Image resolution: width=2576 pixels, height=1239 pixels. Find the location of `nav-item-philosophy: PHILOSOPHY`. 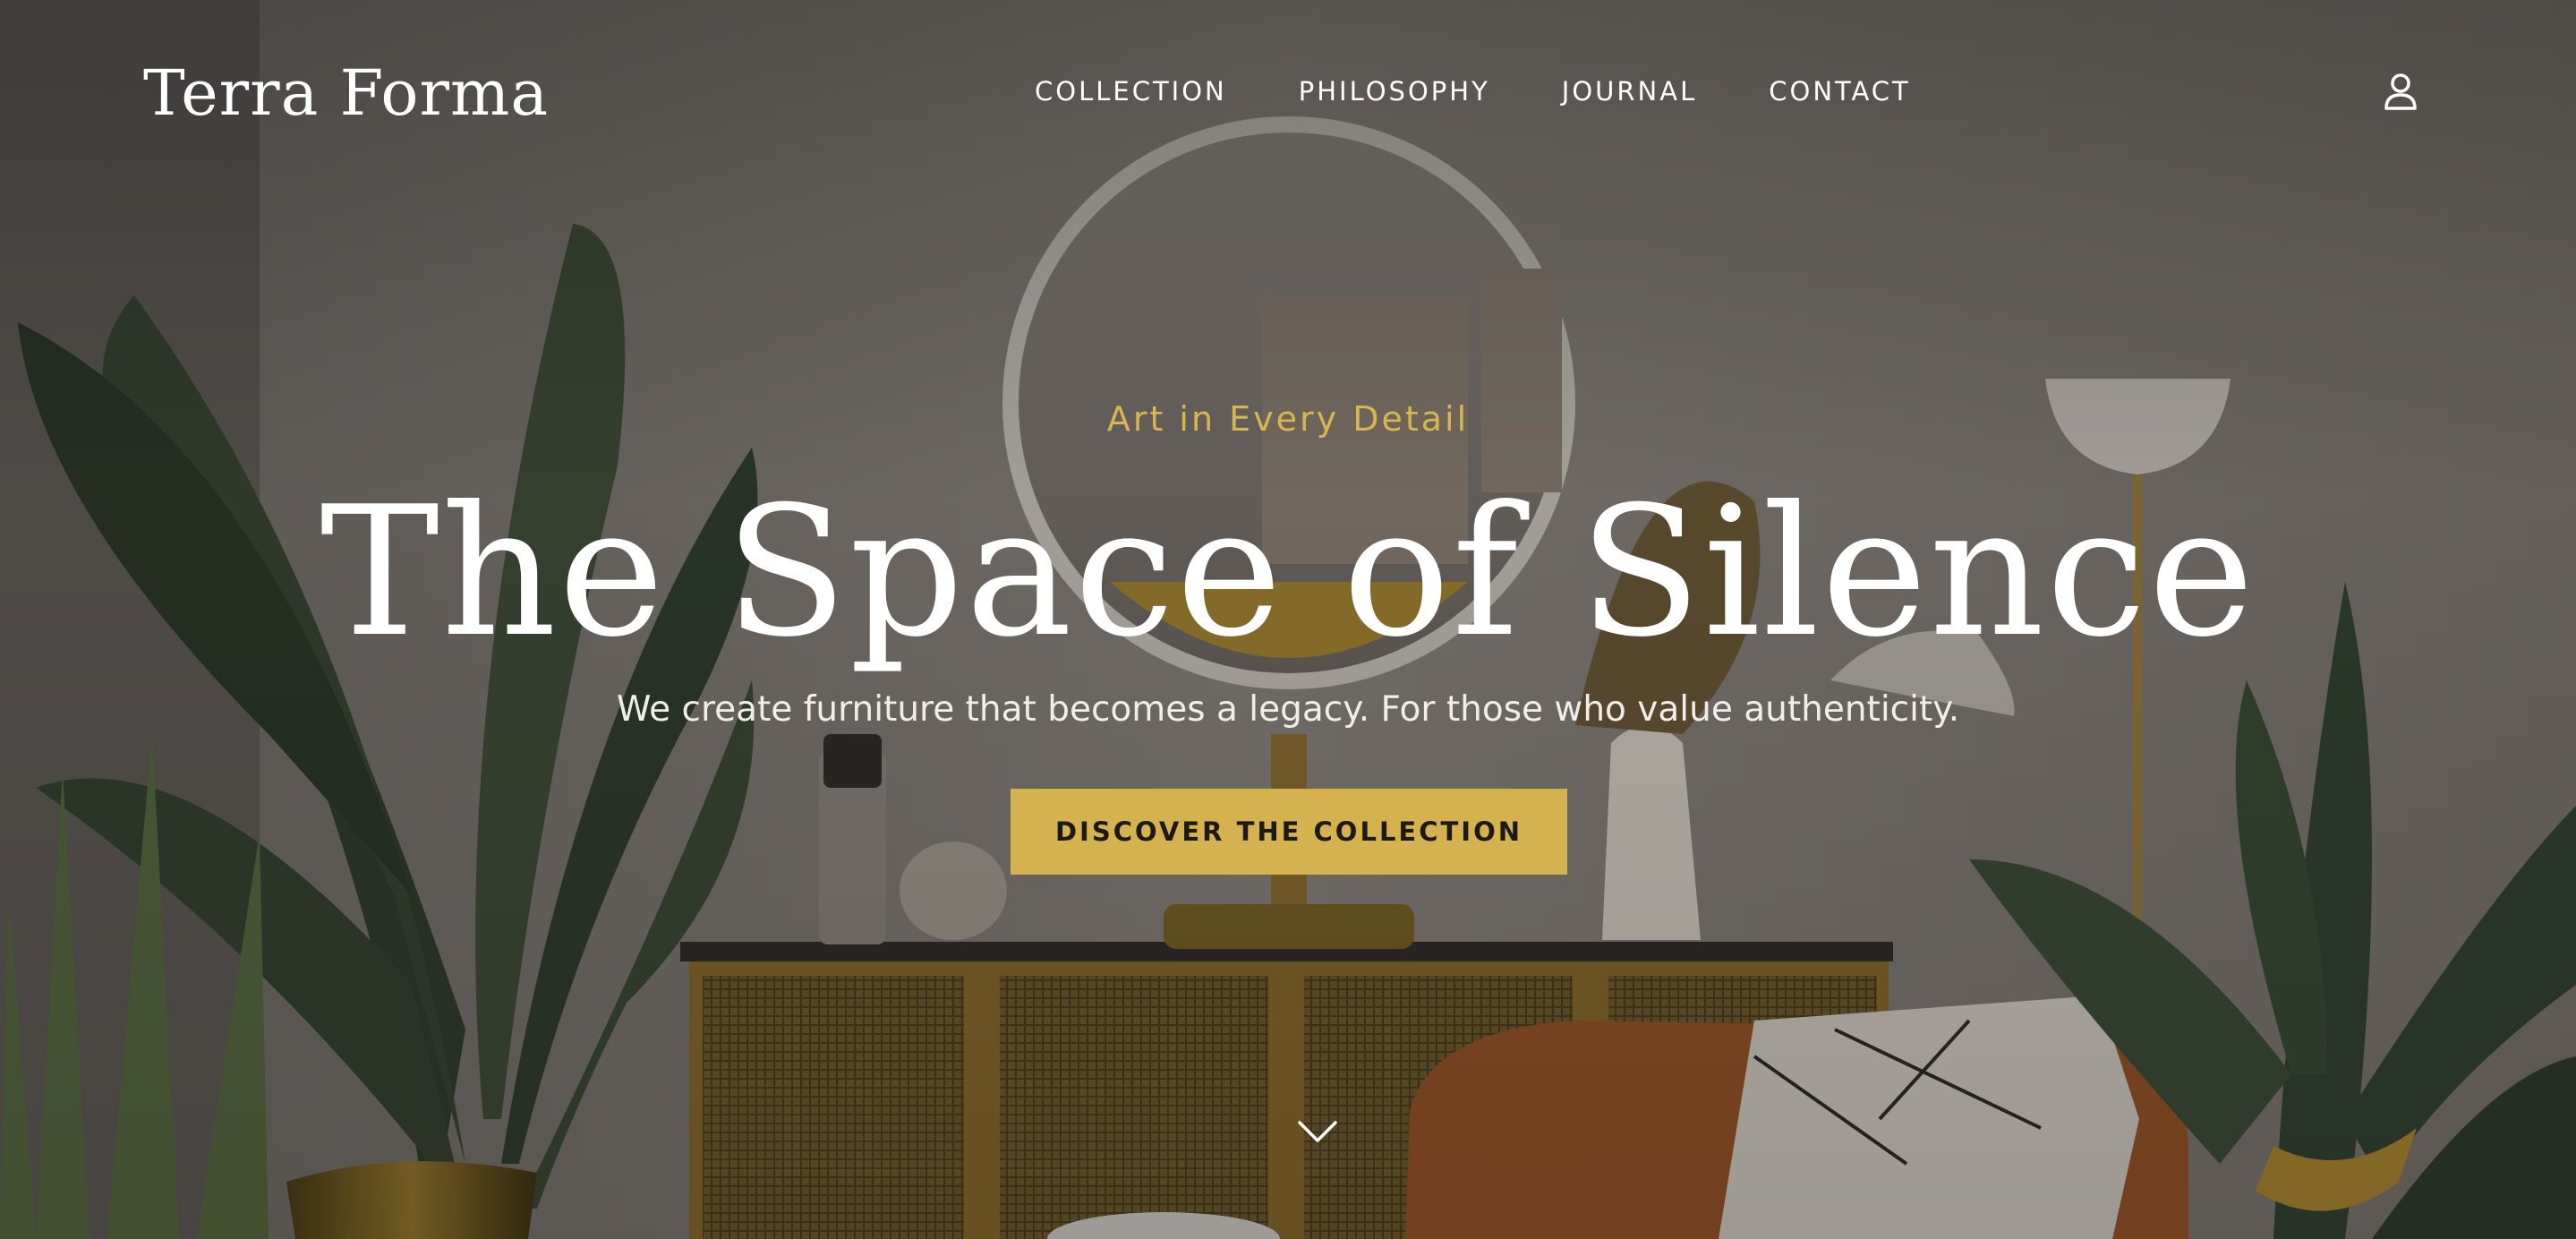

nav-item-philosophy: PHILOSOPHY is located at coordinates (1394, 91).